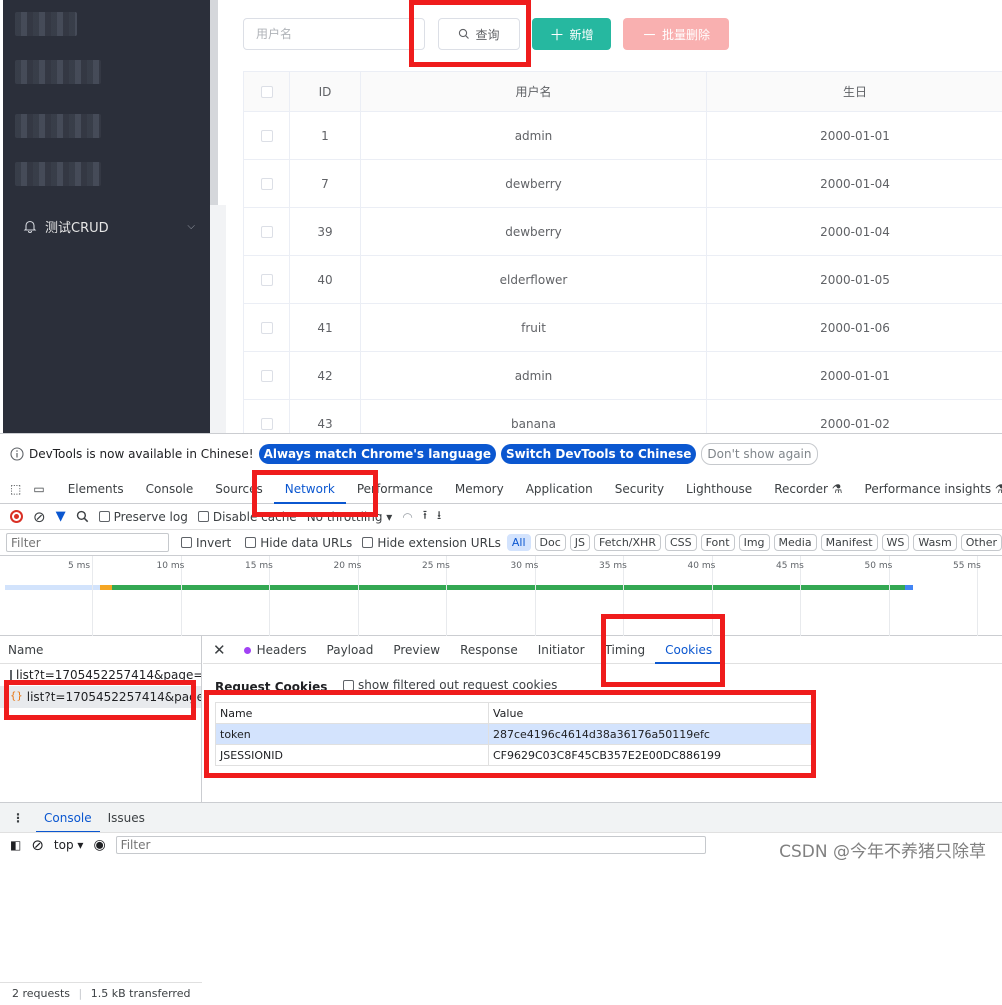 This screenshot has height=1005, width=1002. What do you see at coordinates (170, 489) in the screenshot?
I see `tab-console: Console` at bounding box center [170, 489].